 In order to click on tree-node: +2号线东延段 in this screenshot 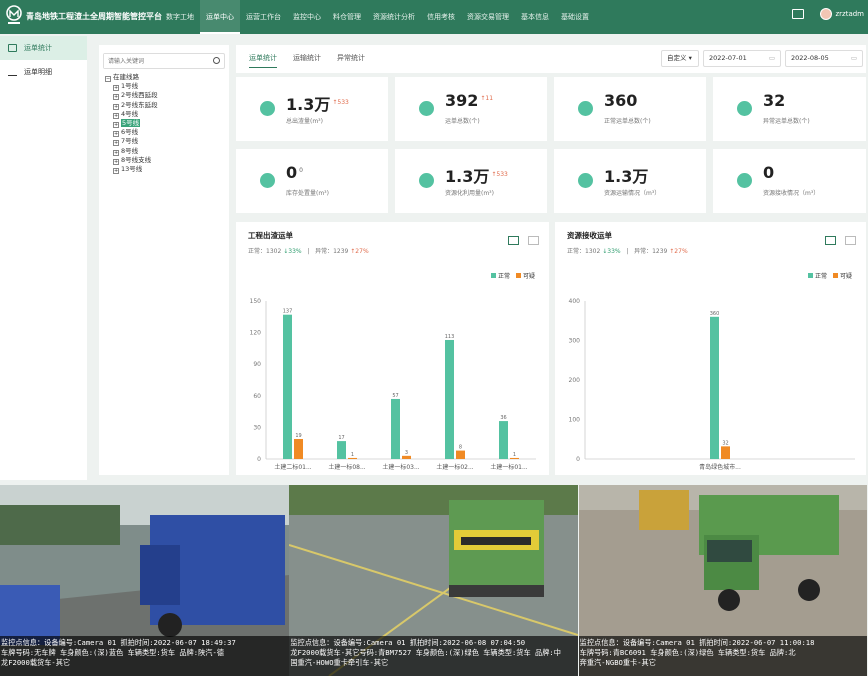, I will do `click(131, 105)`.